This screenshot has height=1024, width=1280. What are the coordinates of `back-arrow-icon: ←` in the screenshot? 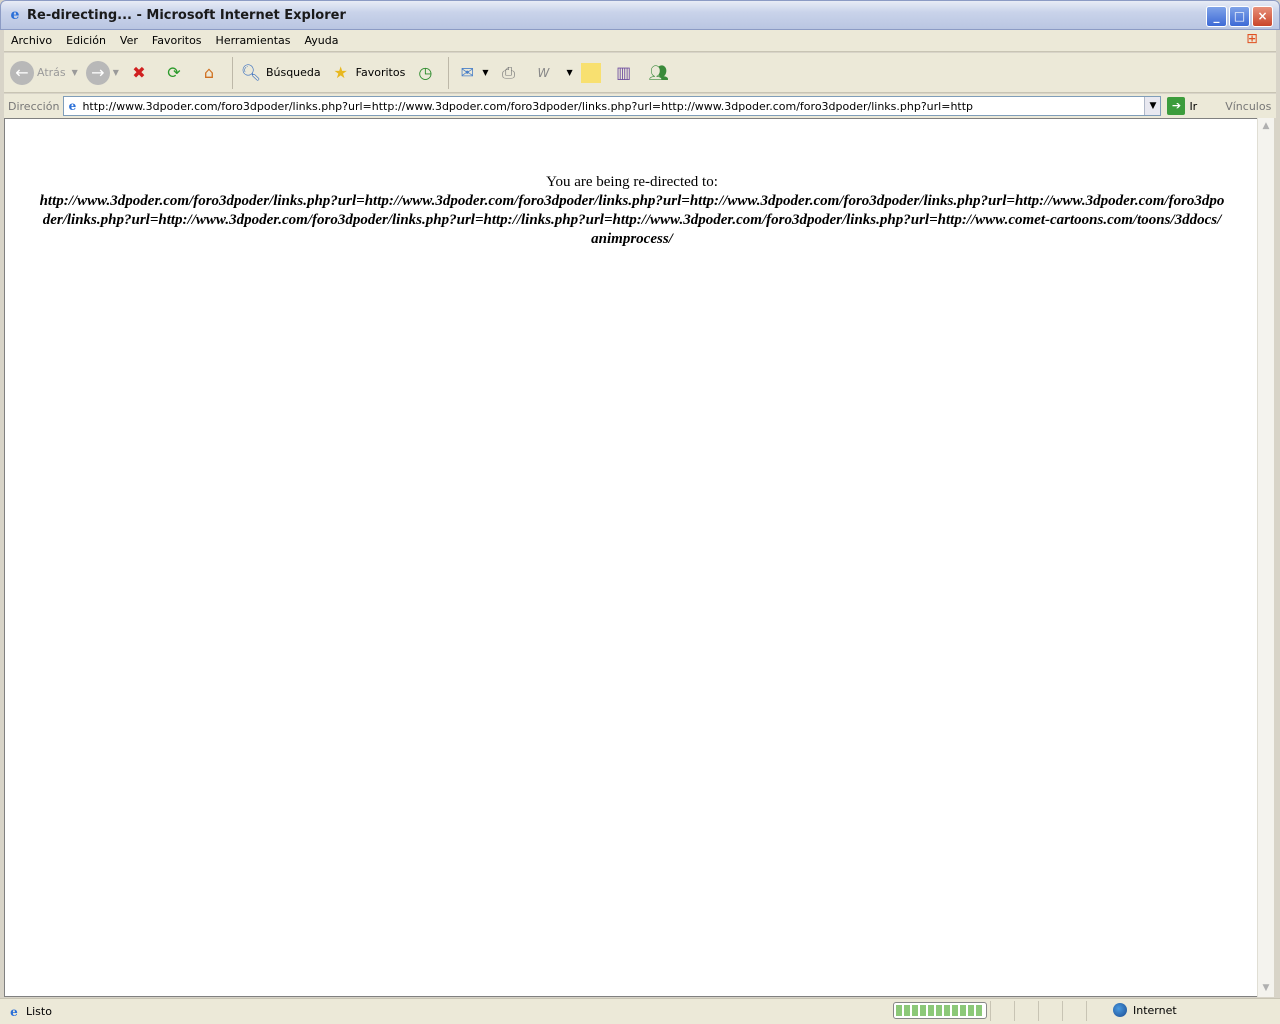 It's located at (22, 72).